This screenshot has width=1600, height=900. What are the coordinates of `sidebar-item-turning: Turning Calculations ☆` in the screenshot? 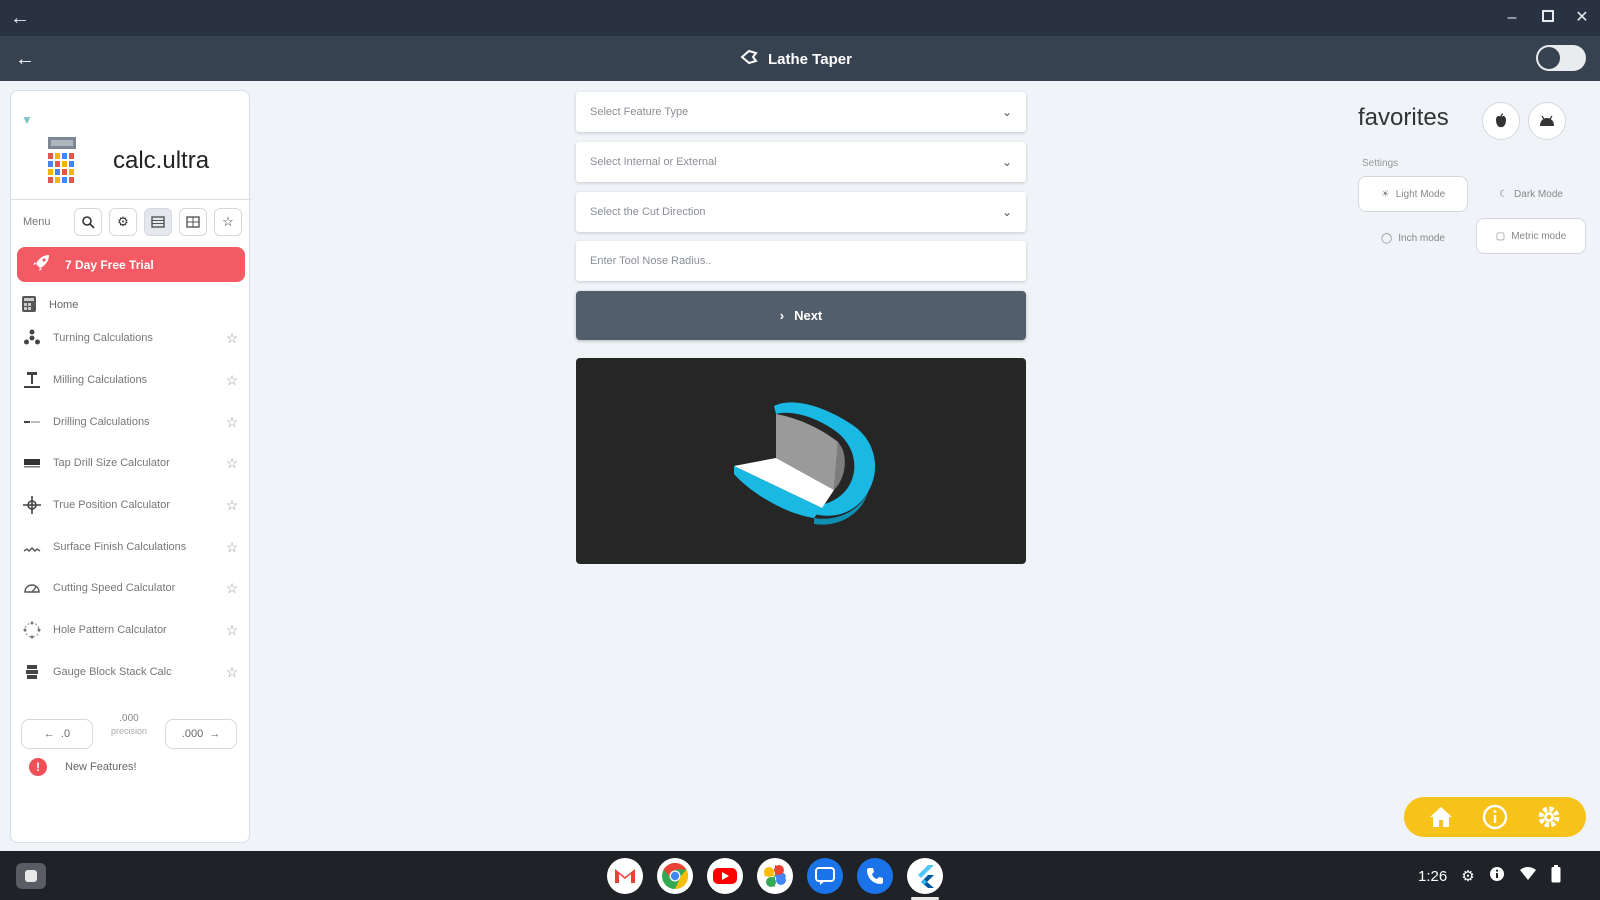 It's located at (131, 338).